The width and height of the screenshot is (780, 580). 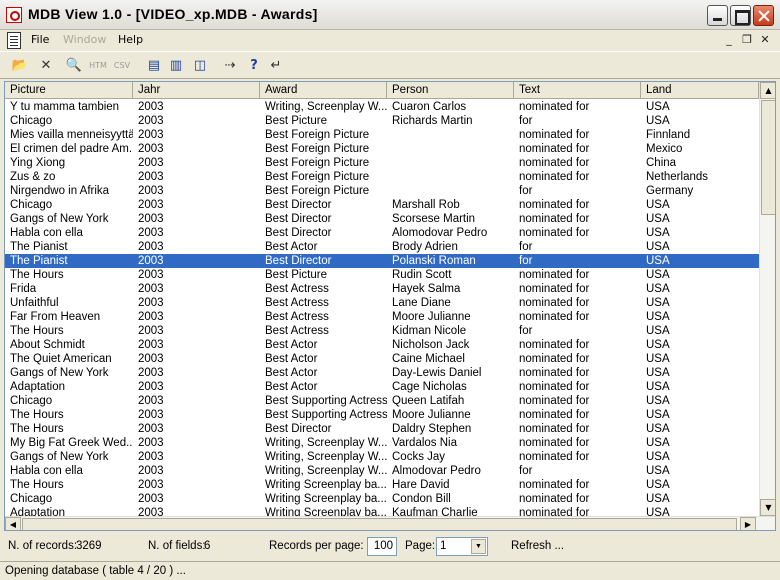 I want to click on vertical-scroll-thumb, so click(x=768, y=157).